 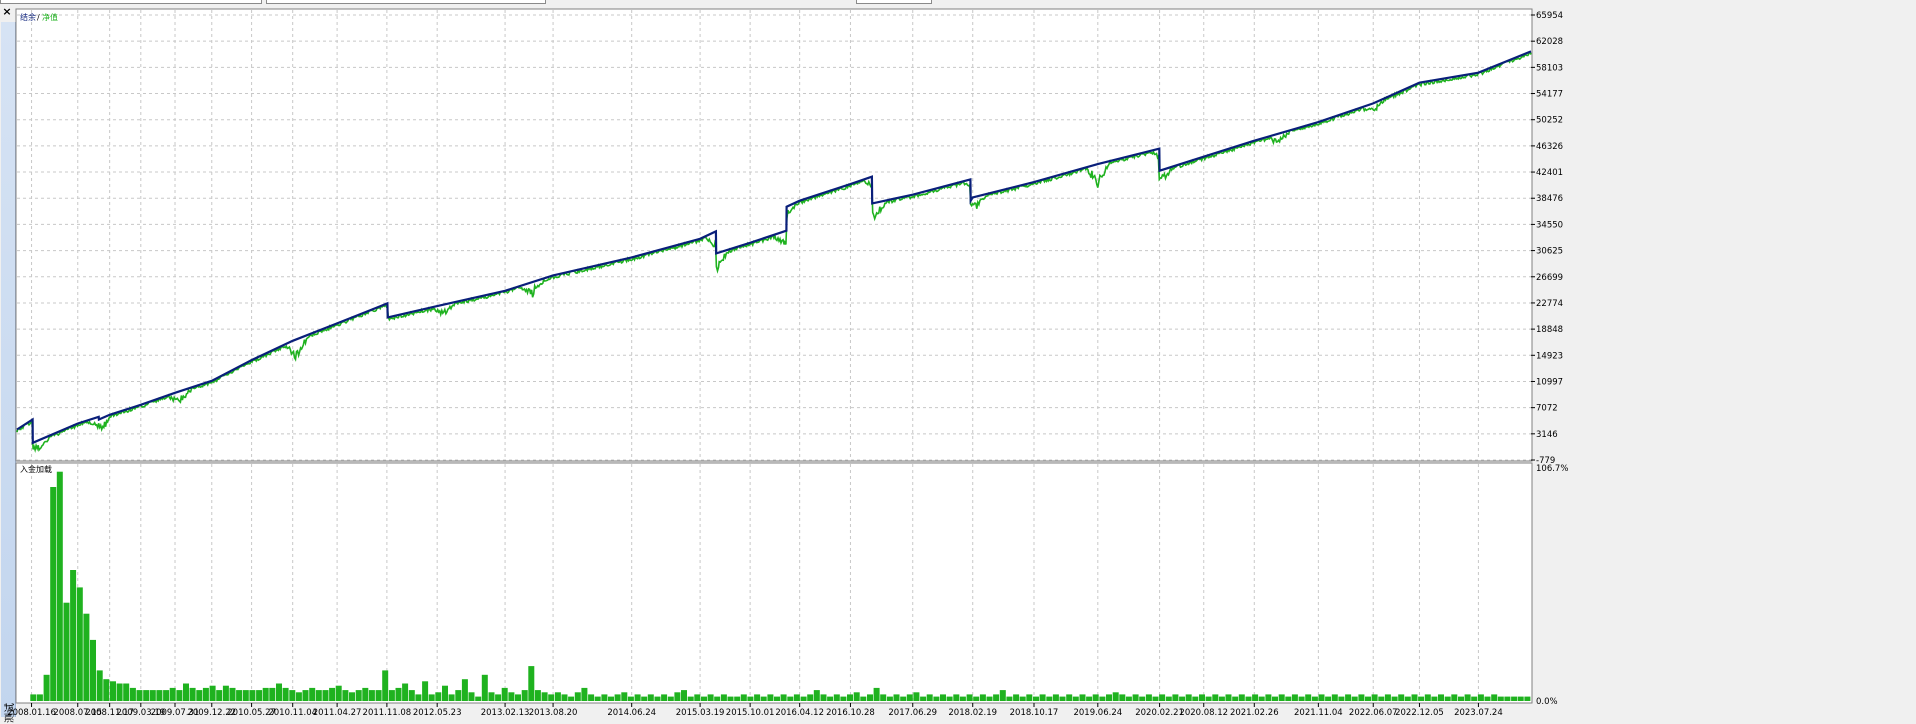 I want to click on x-tick-label: 2011.04.27, so click(x=337, y=712).